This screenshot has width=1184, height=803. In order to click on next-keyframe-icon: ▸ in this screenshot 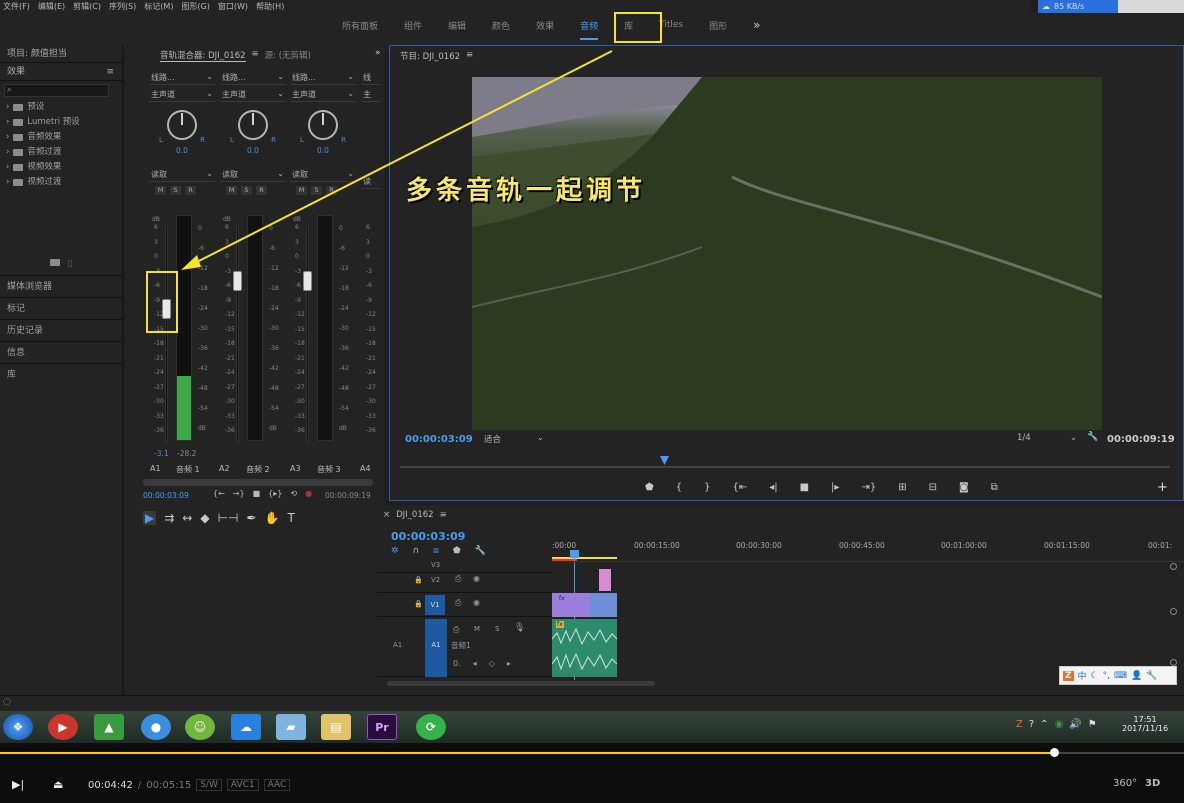, I will do `click(509, 663)`.